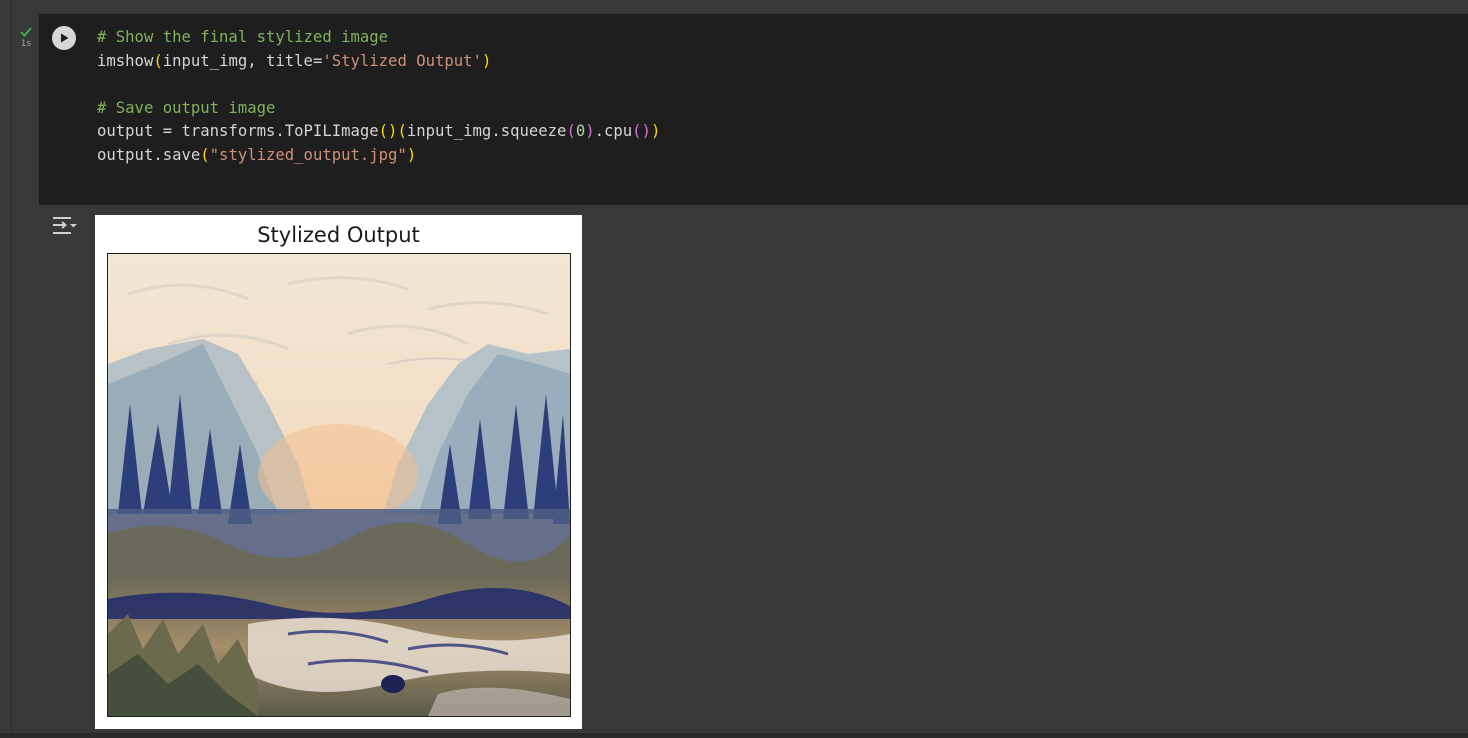  I want to click on code-args: input_img, title=, so click(242, 60).